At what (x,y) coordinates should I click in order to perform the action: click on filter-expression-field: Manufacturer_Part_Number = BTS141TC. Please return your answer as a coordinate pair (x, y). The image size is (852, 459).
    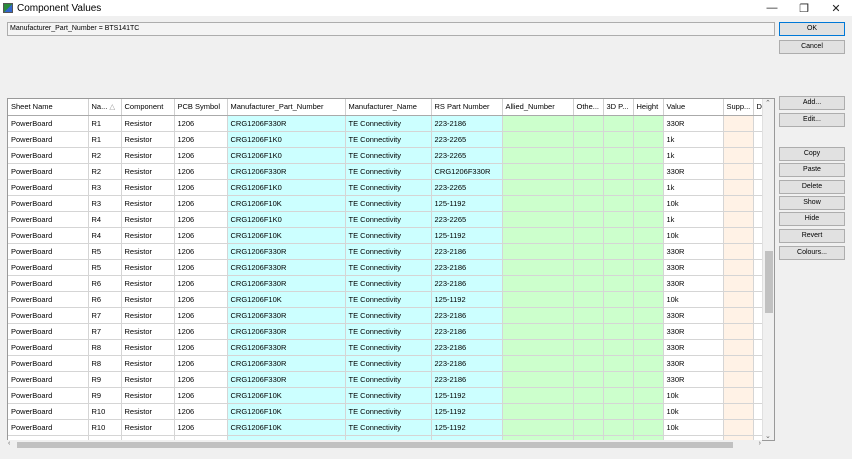
    Looking at the image, I should click on (391, 29).